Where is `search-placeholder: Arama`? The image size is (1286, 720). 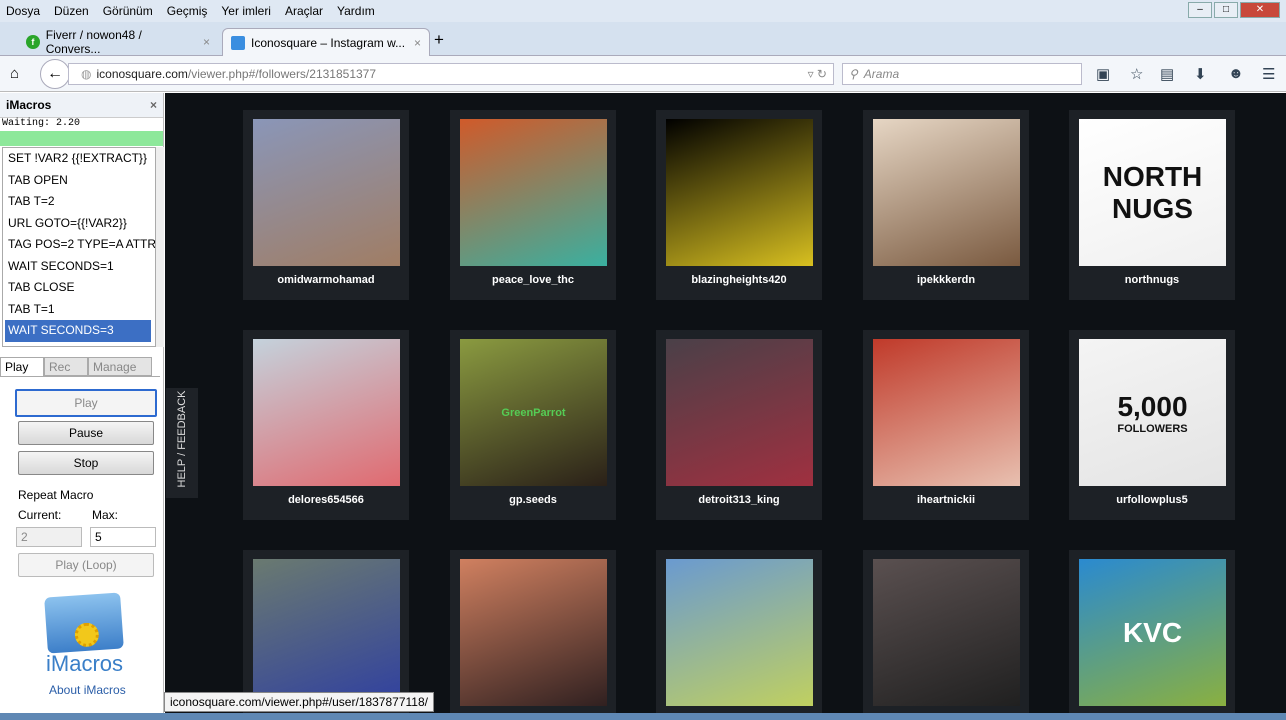 search-placeholder: Arama is located at coordinates (881, 74).